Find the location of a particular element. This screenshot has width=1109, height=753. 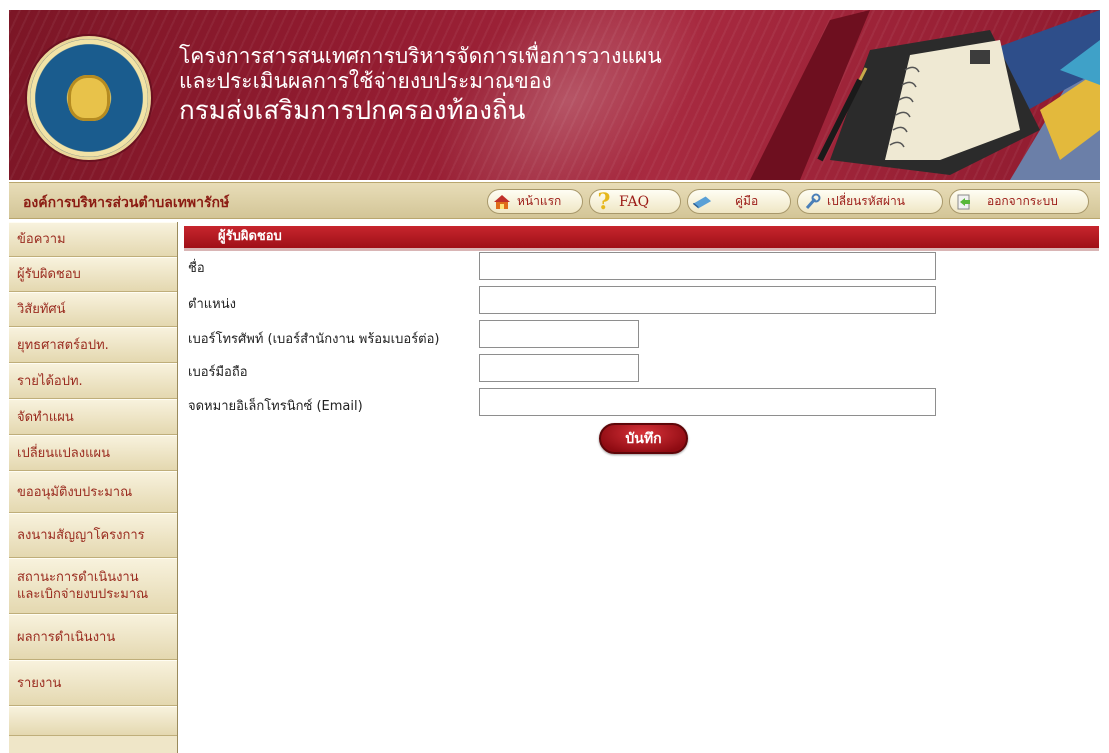

mobile-field is located at coordinates (559, 368).